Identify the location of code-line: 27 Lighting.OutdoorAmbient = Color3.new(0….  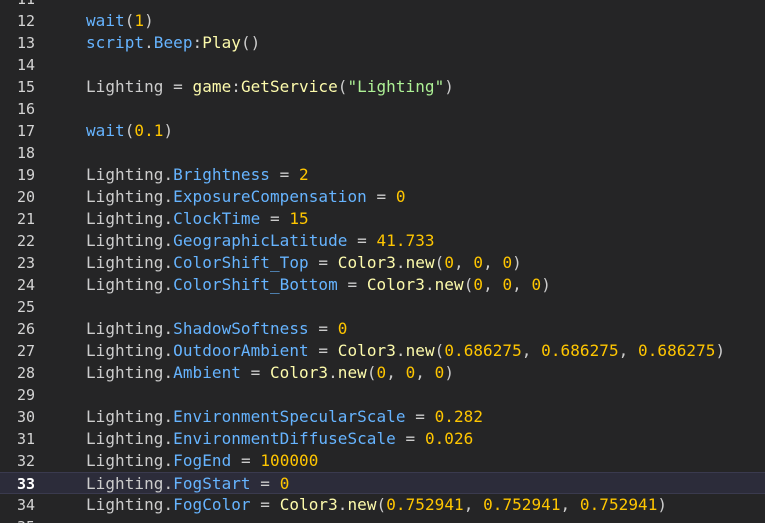
(382, 351).